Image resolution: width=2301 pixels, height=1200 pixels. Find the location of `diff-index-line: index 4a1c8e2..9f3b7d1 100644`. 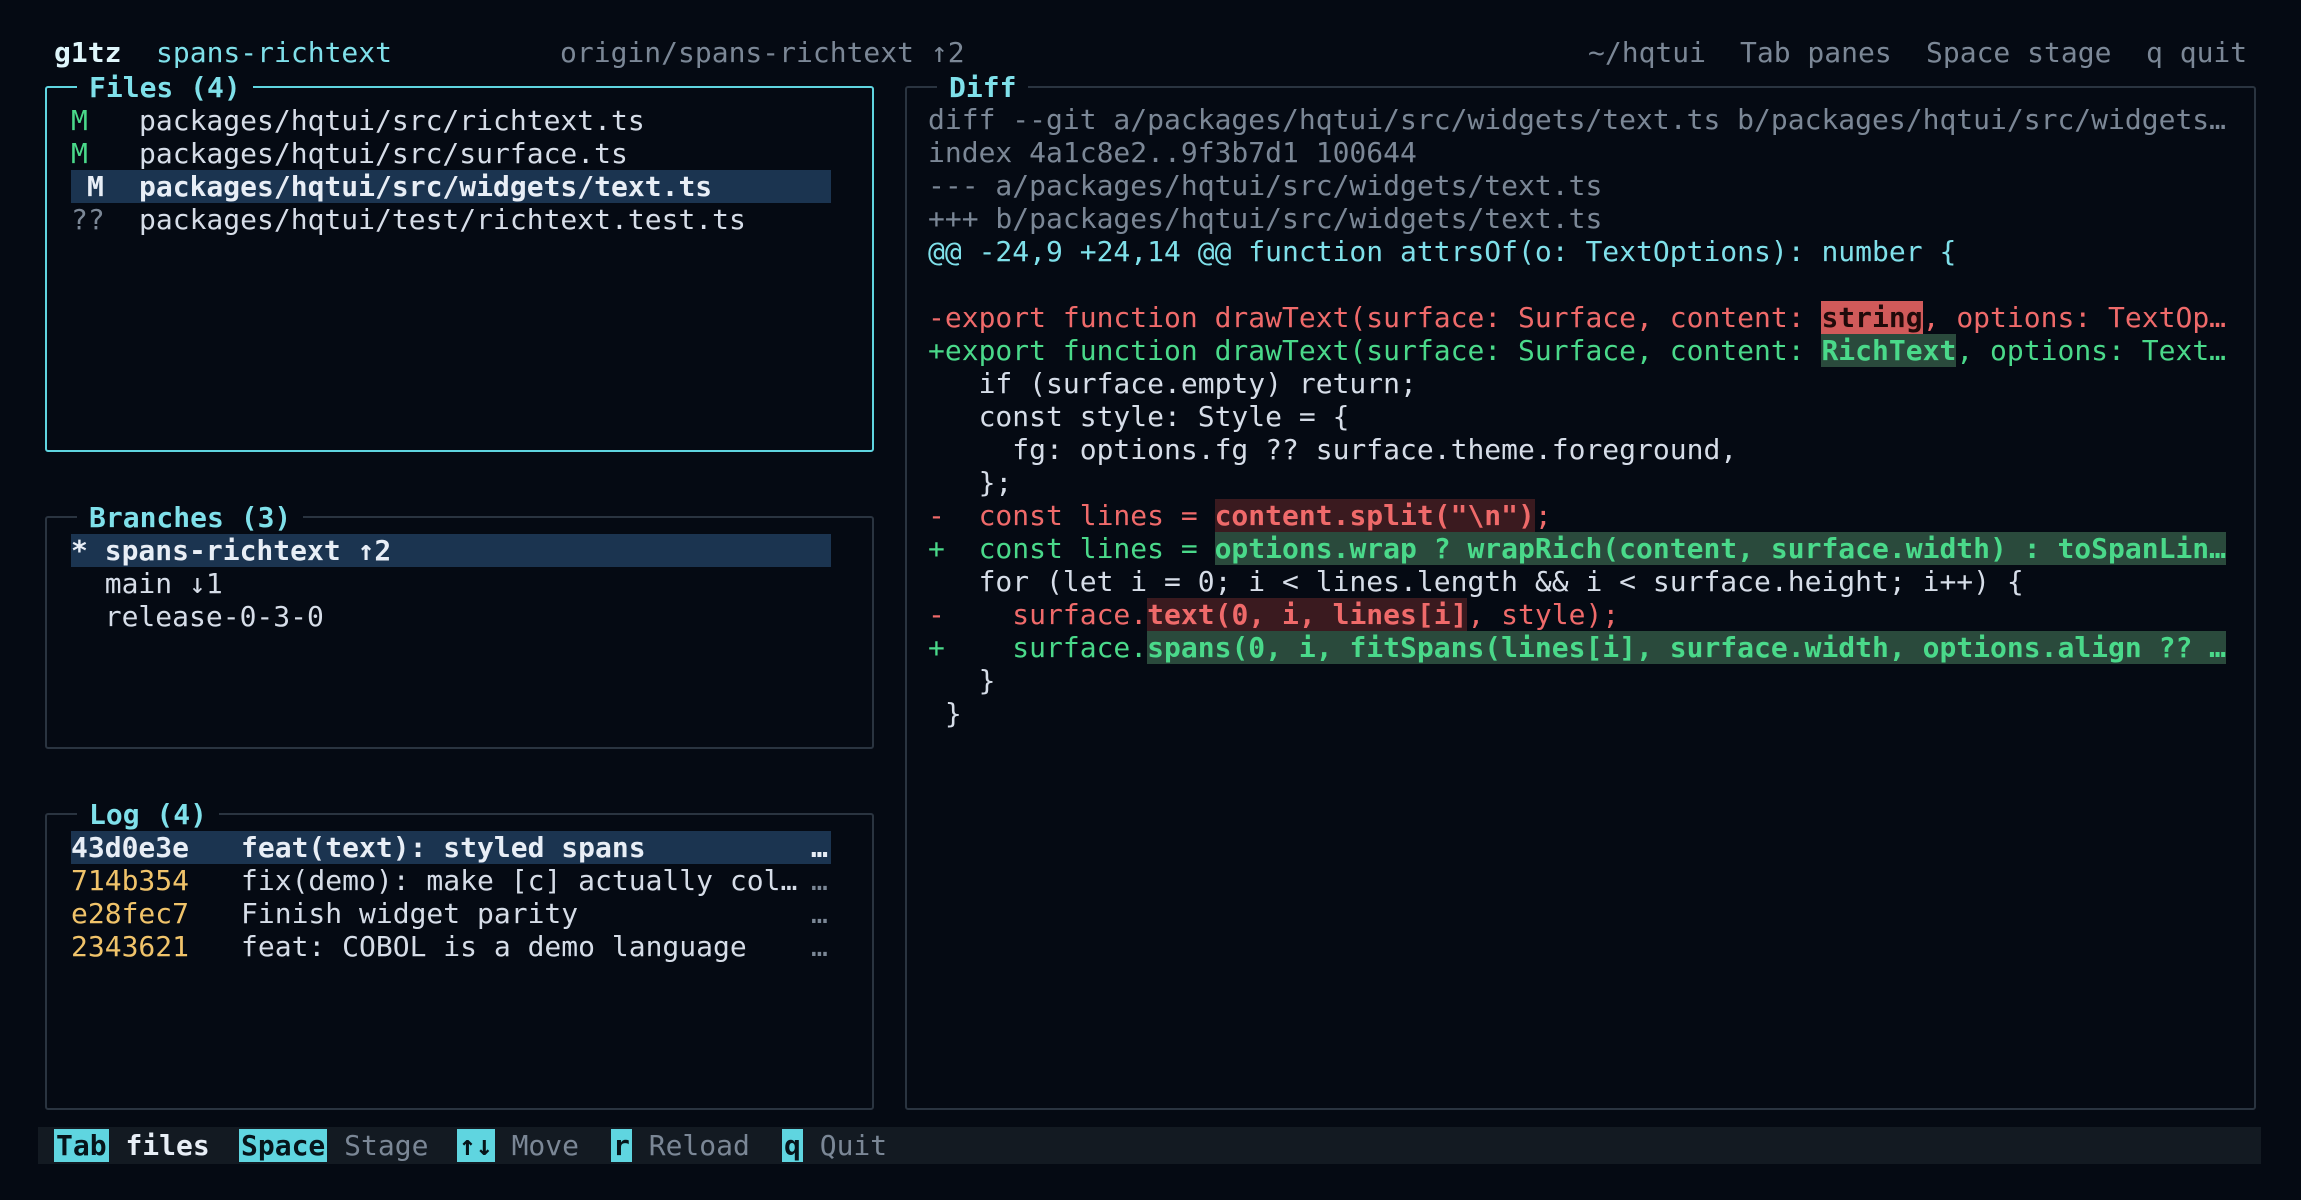

diff-index-line: index 4a1c8e2..9f3b7d1 100644 is located at coordinates (1172, 152).